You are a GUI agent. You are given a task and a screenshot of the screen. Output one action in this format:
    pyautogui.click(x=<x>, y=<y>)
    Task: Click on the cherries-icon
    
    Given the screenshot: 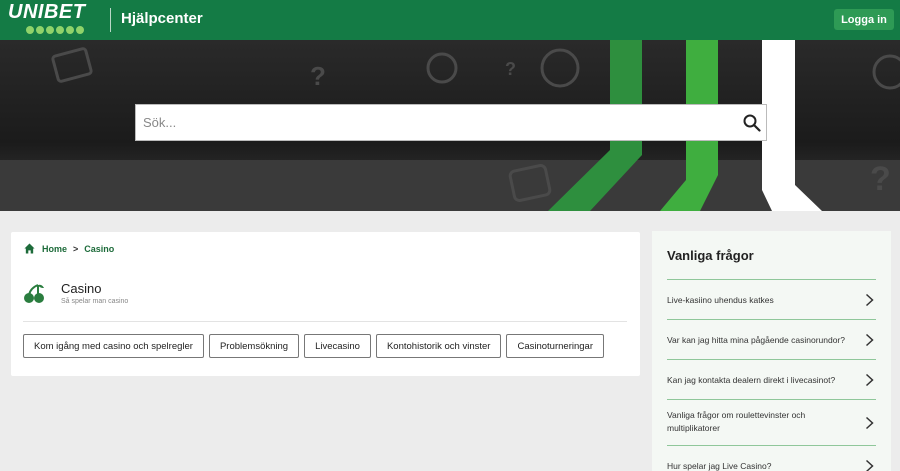 What is the action you would take?
    pyautogui.click(x=34, y=293)
    